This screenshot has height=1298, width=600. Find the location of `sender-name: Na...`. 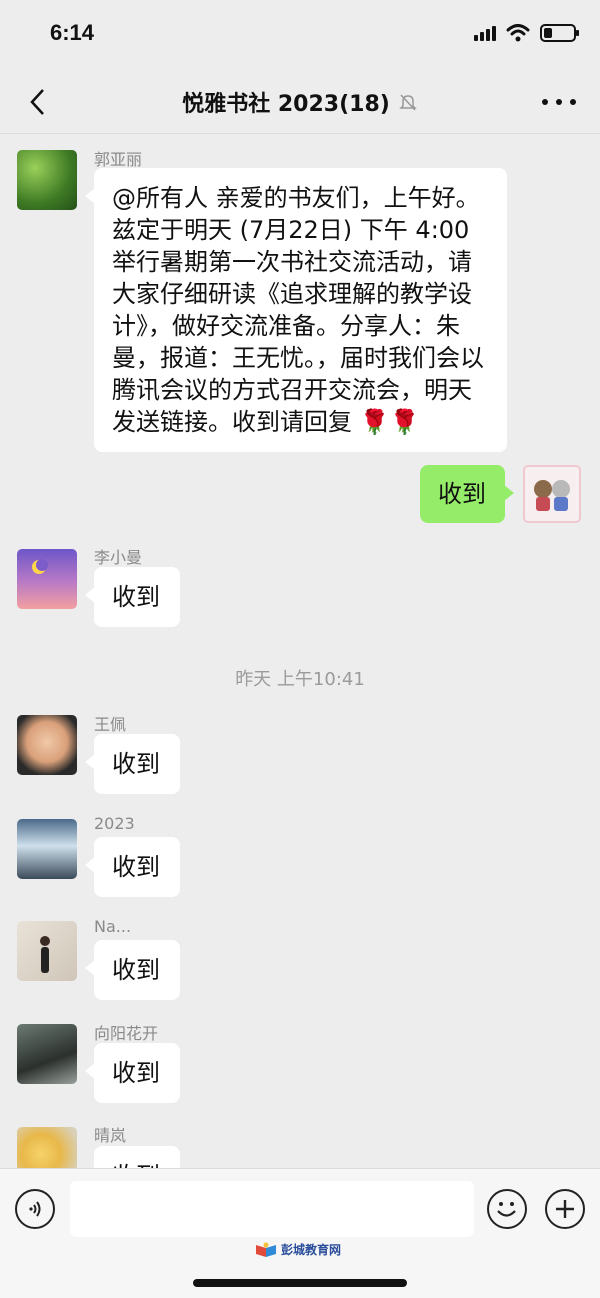

sender-name: Na... is located at coordinates (113, 926).